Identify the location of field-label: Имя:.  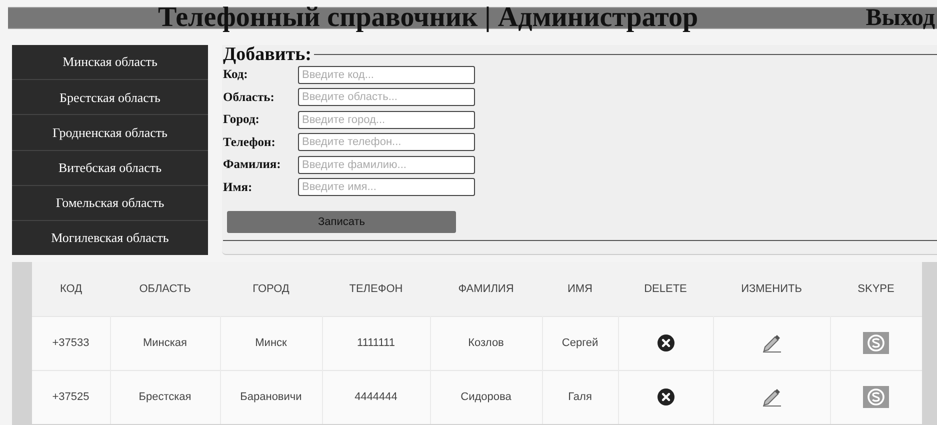
(238, 187).